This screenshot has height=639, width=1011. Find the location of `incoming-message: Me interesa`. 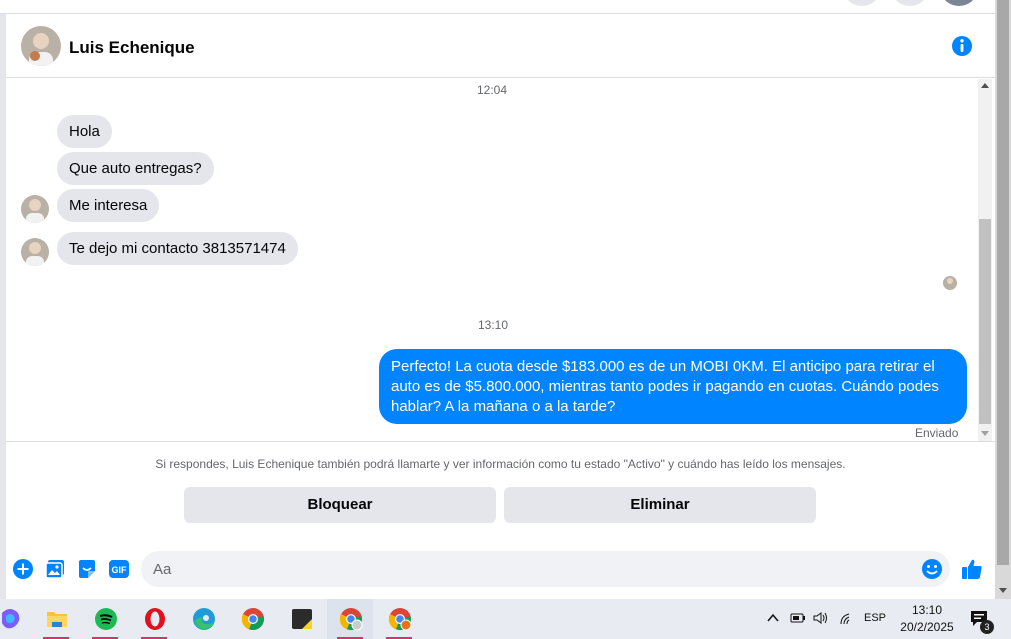

incoming-message: Me interesa is located at coordinates (108, 205).